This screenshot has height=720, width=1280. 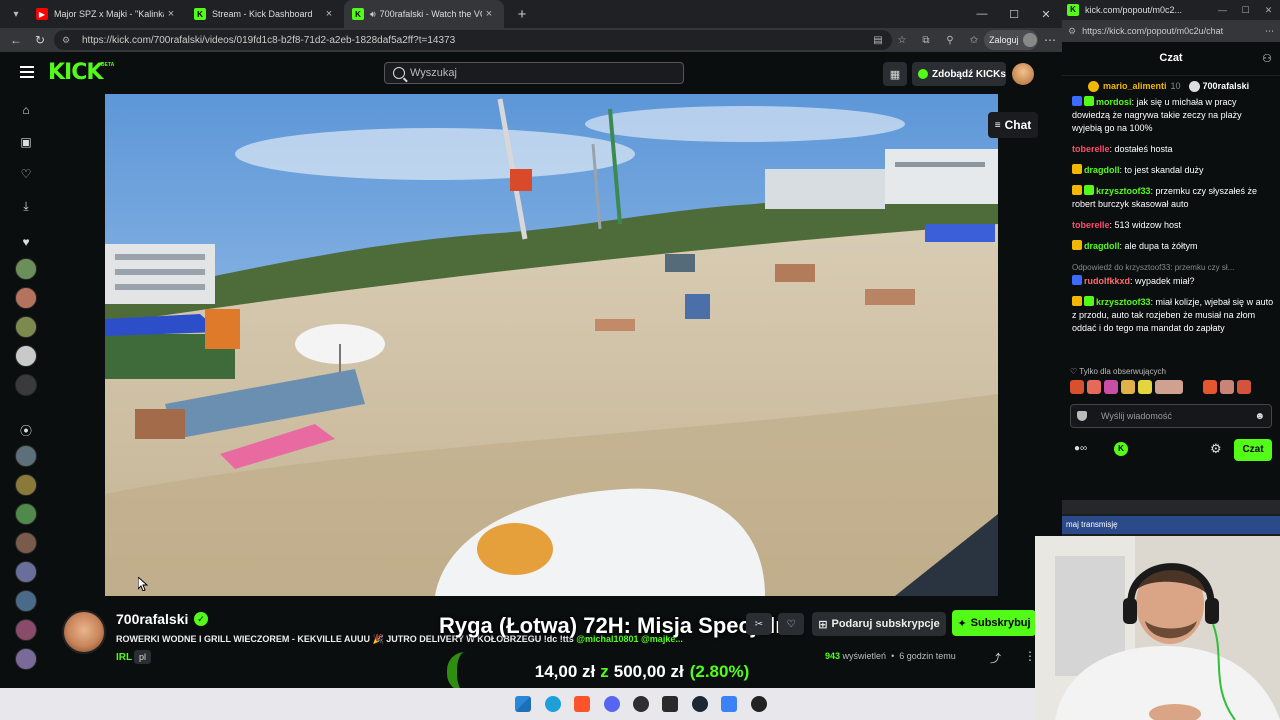 What do you see at coordinates (1171, 31) in the screenshot?
I see `chat-address-bar: ⚙ https://kick.com/popout/m0c2u/chat ⋯` at bounding box center [1171, 31].